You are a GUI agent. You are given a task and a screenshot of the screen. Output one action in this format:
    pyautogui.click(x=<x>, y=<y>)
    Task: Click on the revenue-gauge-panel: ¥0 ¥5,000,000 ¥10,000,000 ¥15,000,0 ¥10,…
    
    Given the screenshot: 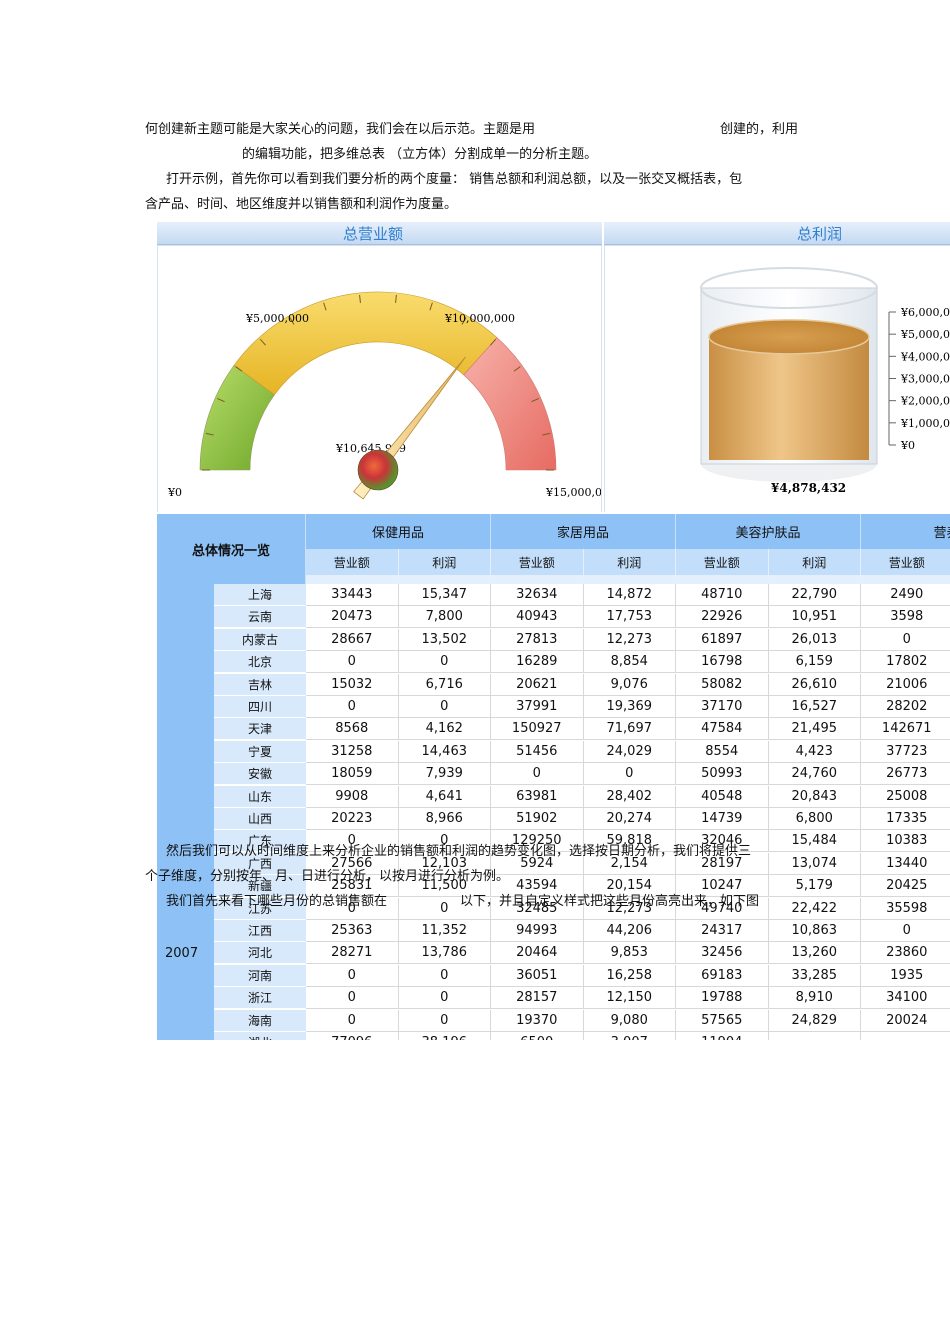 What is the action you would take?
    pyautogui.click(x=379, y=378)
    